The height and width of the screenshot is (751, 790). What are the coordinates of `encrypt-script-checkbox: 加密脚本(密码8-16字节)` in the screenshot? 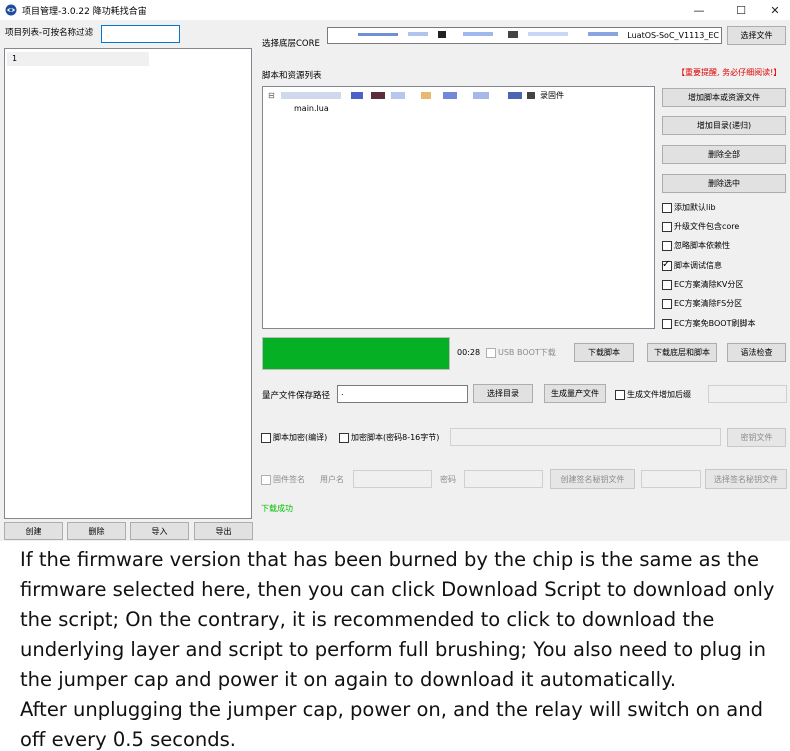 It's located at (389, 437).